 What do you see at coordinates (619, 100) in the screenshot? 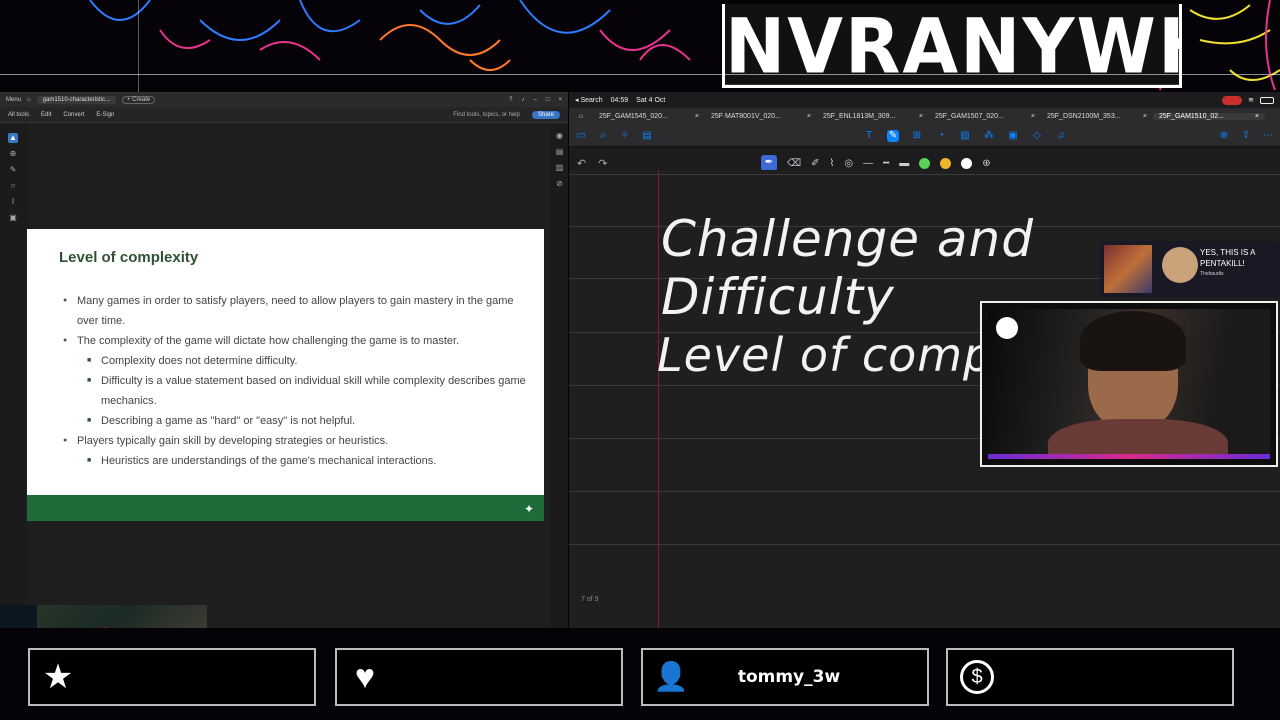
I see `status-time: 04:59` at bounding box center [619, 100].